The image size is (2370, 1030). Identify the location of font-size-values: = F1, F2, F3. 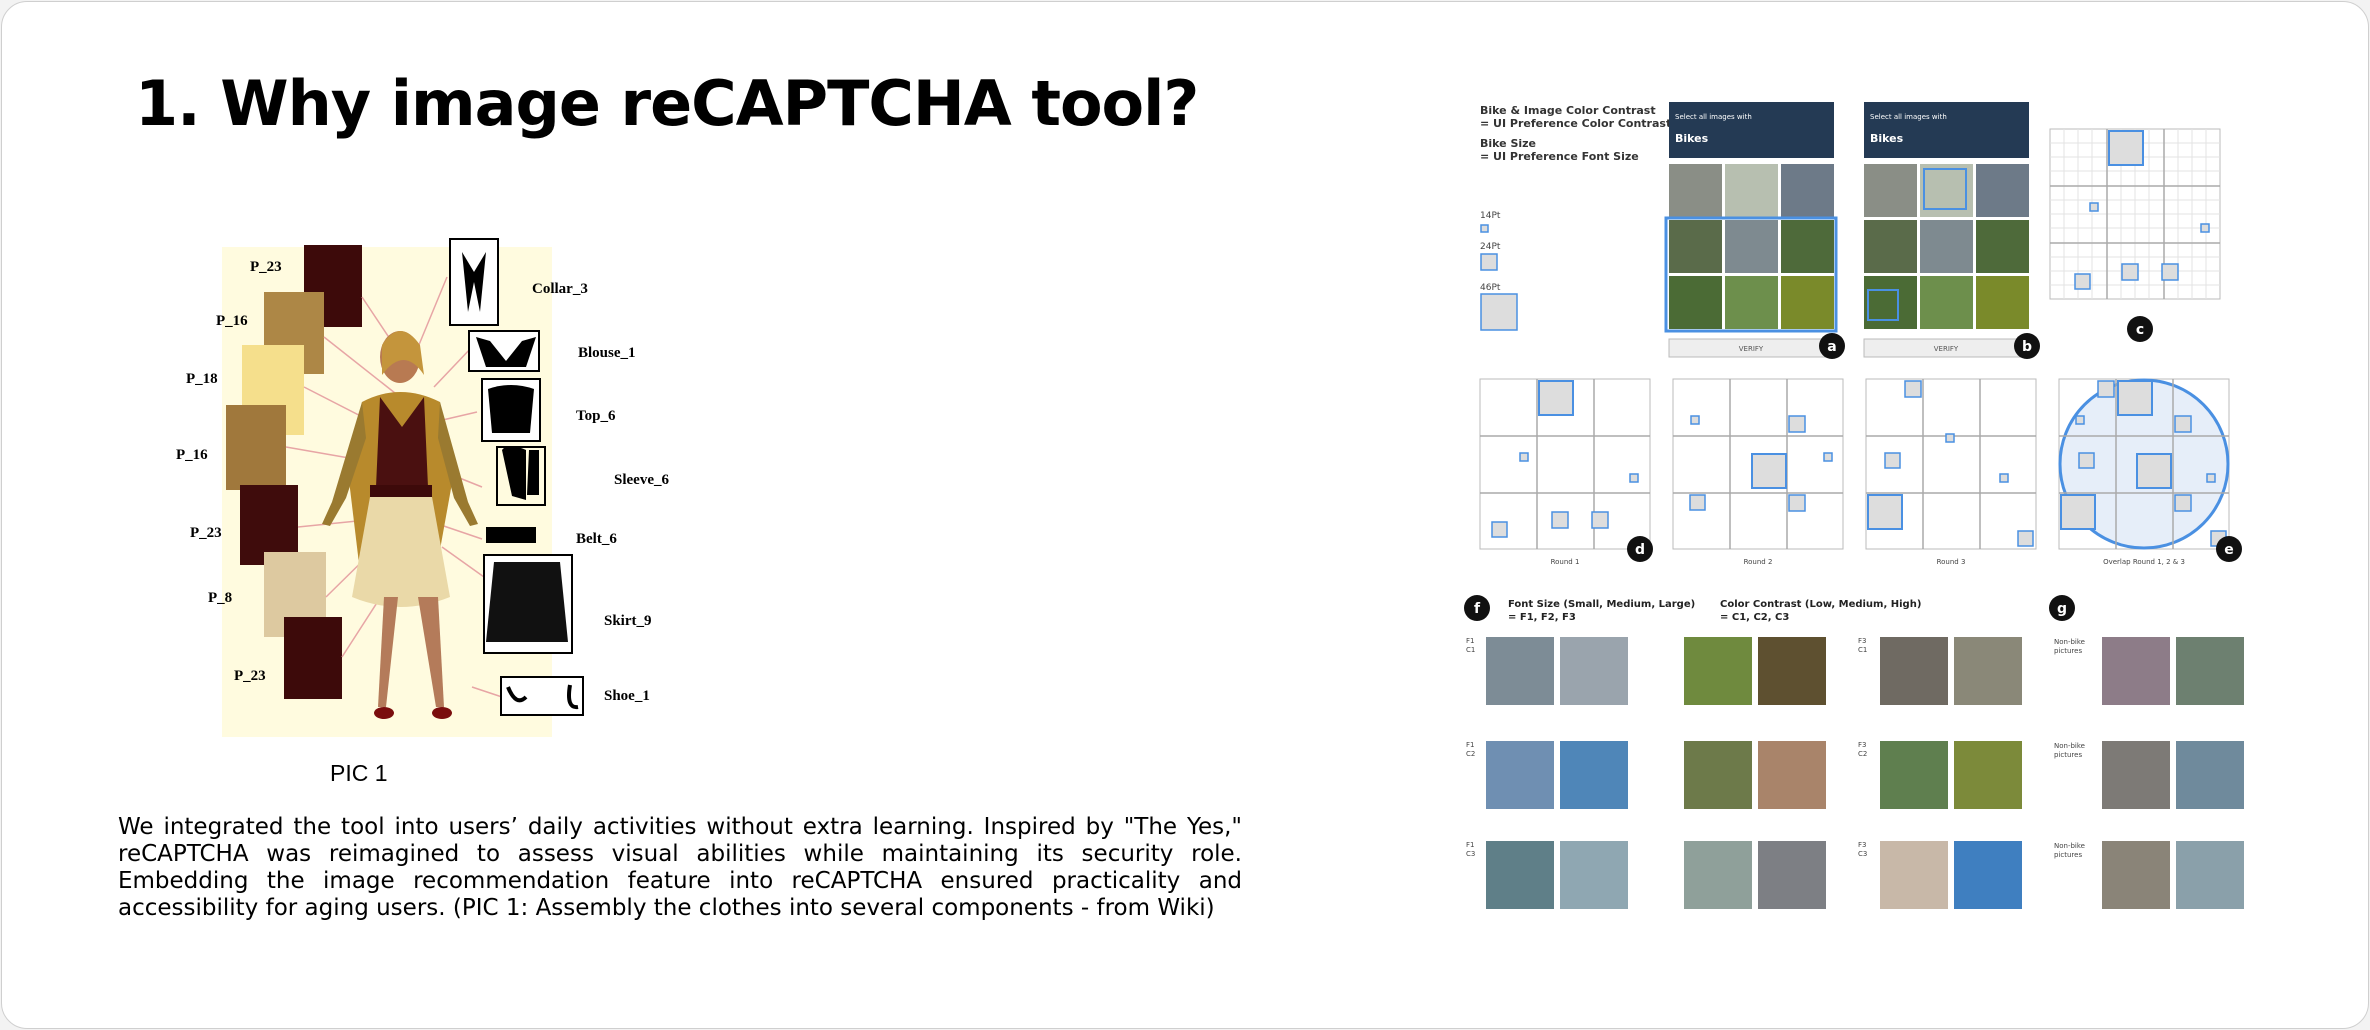
(1542, 617).